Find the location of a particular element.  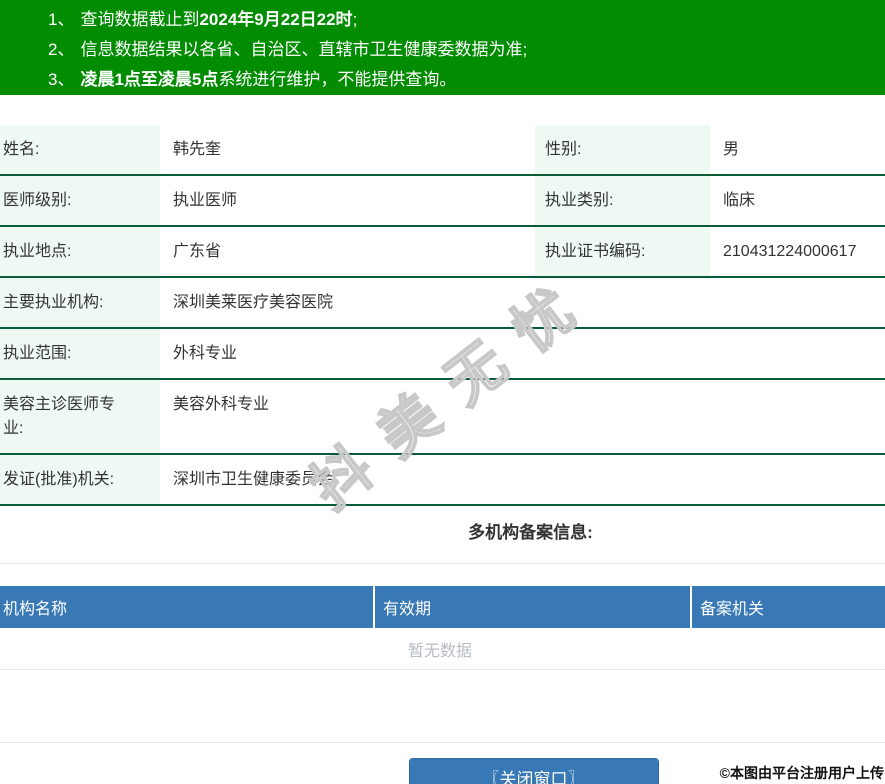

header-cell-validity-period: 有效期 is located at coordinates (532, 607).